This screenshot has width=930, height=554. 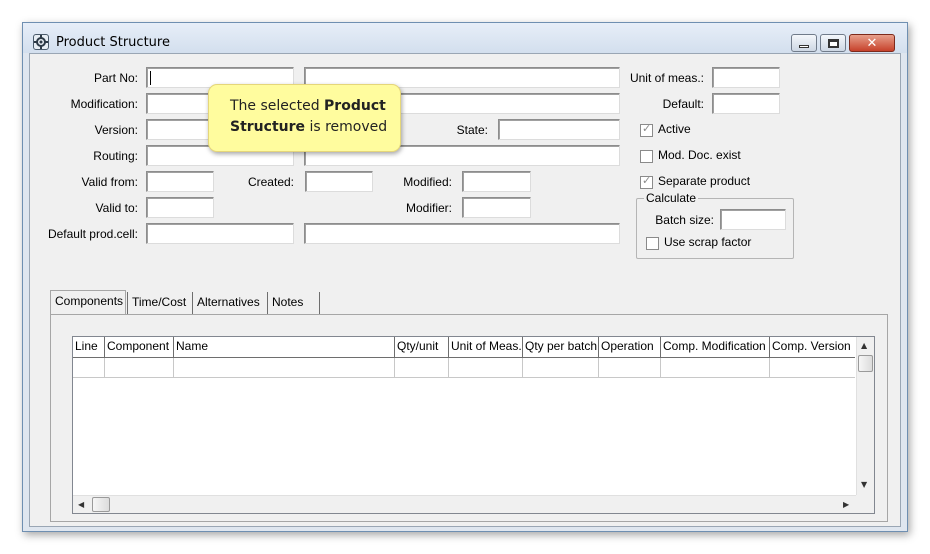 I want to click on close-button: ✕, so click(x=872, y=43).